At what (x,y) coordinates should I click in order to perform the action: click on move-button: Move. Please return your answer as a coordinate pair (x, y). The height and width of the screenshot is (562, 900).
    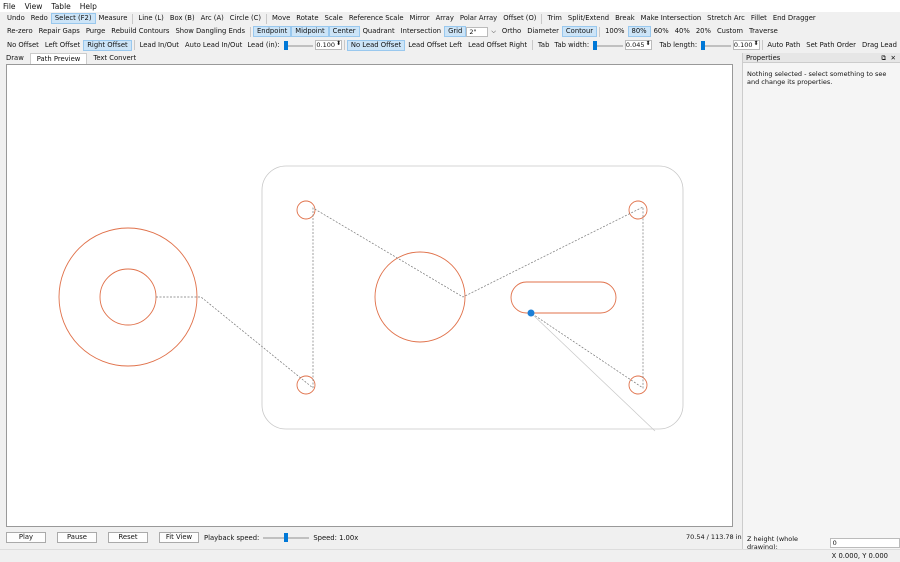
    Looking at the image, I should click on (281, 18).